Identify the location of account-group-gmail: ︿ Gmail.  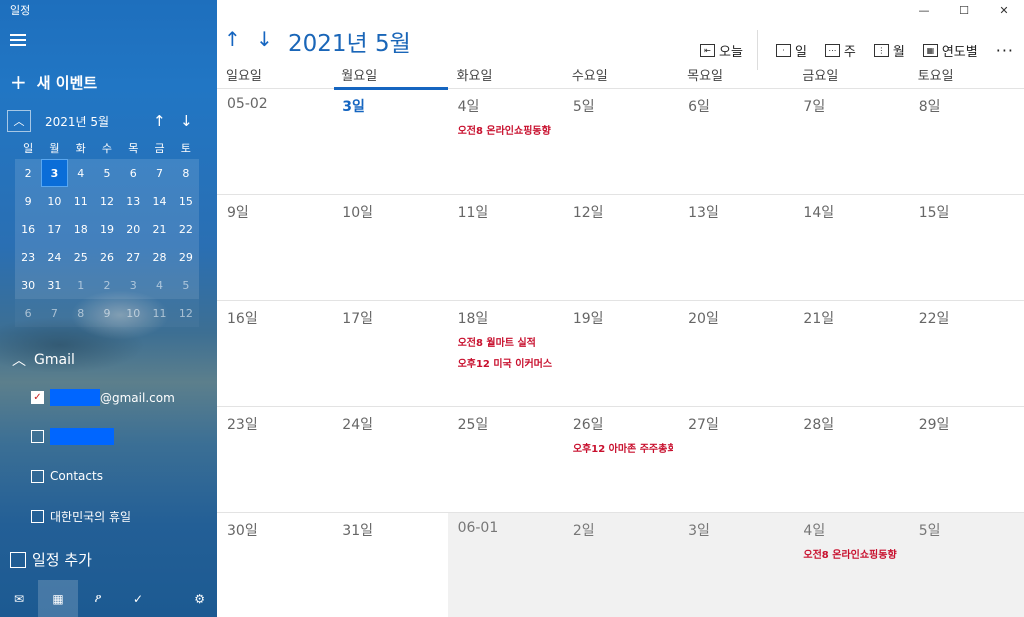
(43, 360).